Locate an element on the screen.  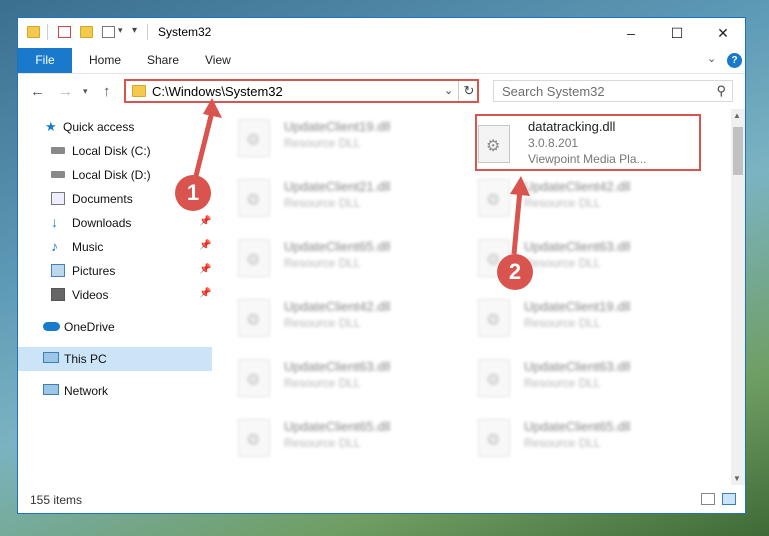
annotation-arrows is located at coordinates (361, 176).